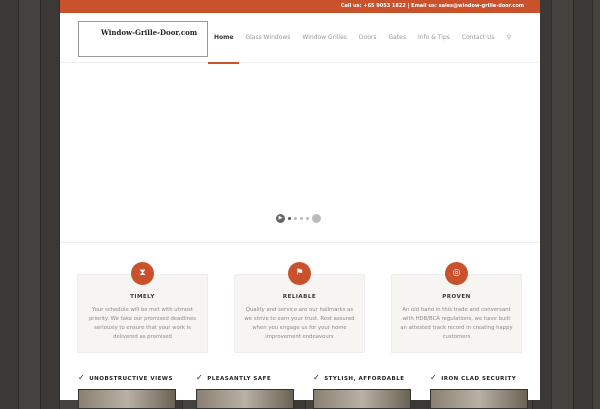 The height and width of the screenshot is (409, 600). What do you see at coordinates (456, 297) in the screenshot?
I see `feature-title: PROVEN` at bounding box center [456, 297].